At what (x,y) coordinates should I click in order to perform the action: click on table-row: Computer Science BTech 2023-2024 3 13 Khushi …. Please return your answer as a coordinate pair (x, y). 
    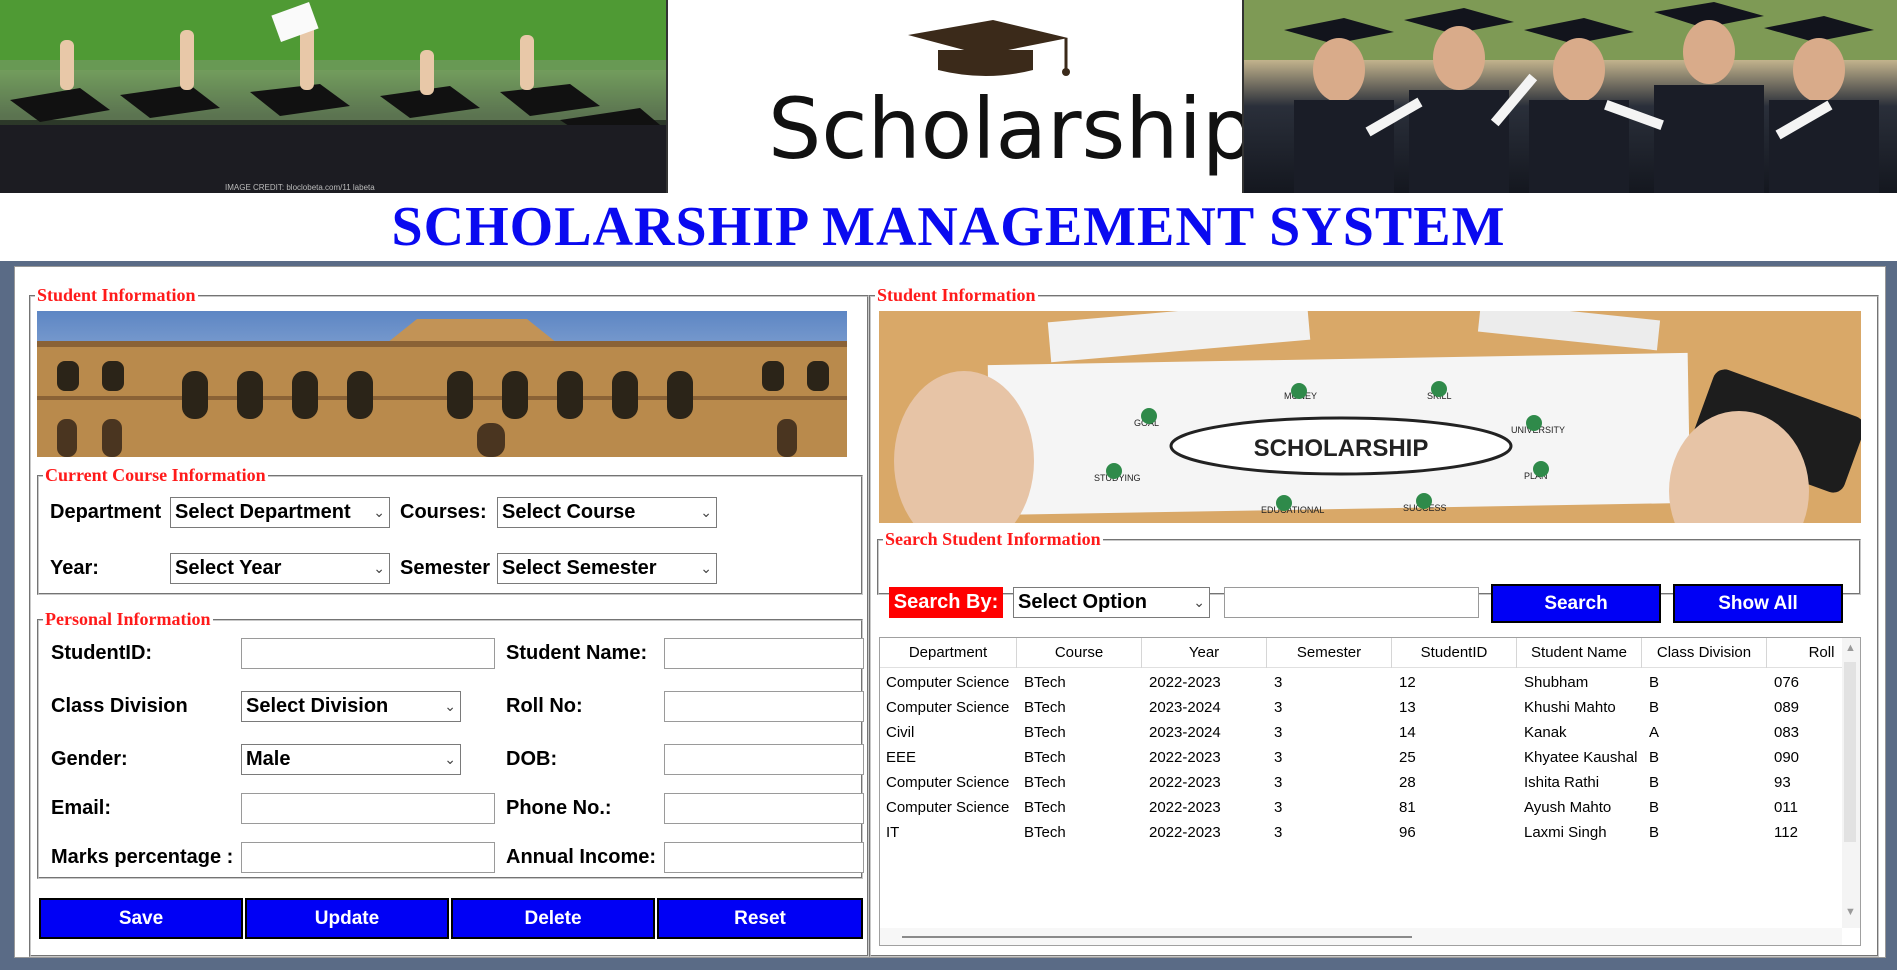
    Looking at the image, I should click on (1361, 708).